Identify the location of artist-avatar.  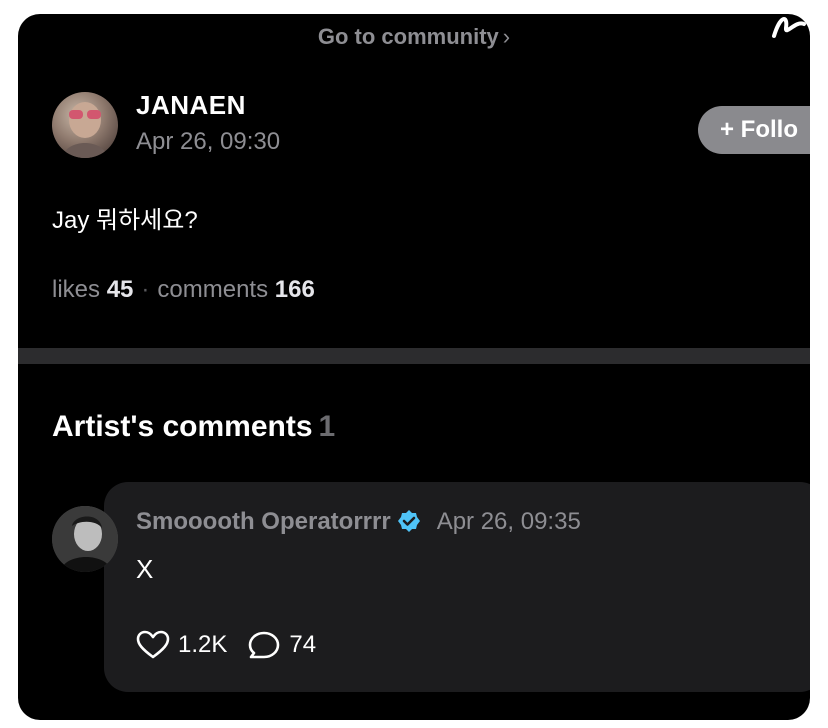
(85, 539).